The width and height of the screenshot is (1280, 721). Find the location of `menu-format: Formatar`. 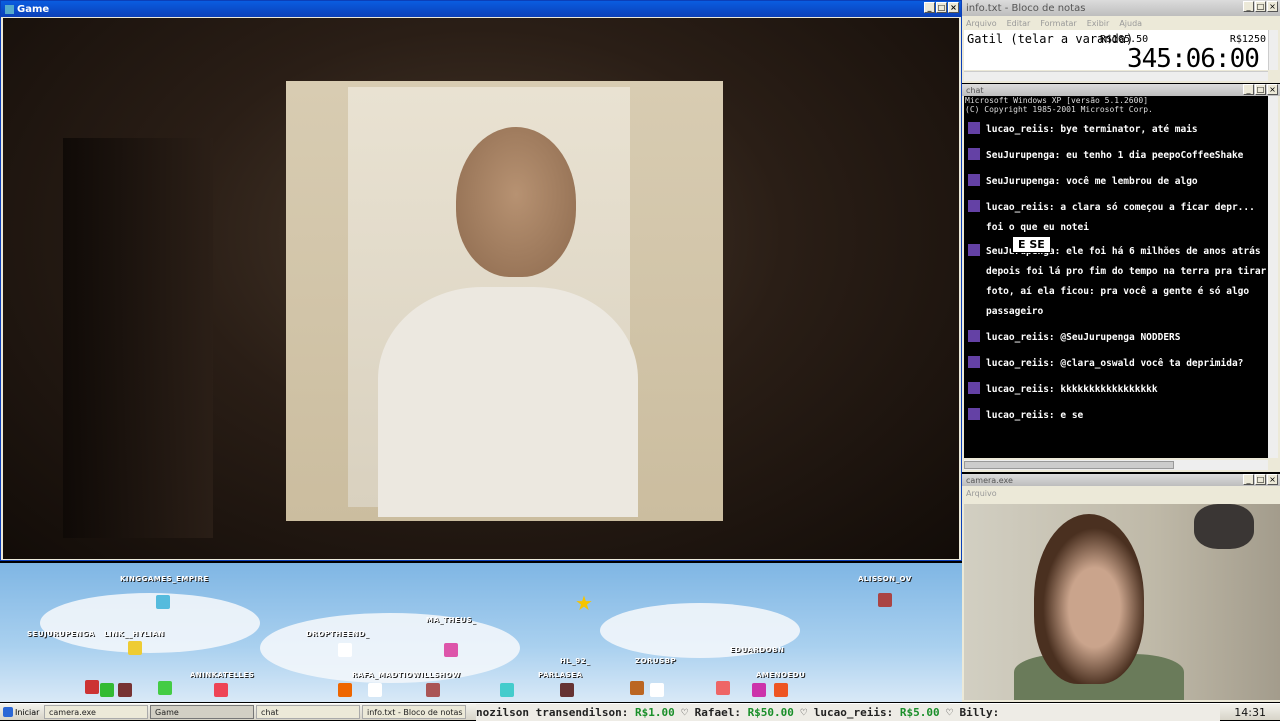

menu-format: Formatar is located at coordinates (1058, 23).